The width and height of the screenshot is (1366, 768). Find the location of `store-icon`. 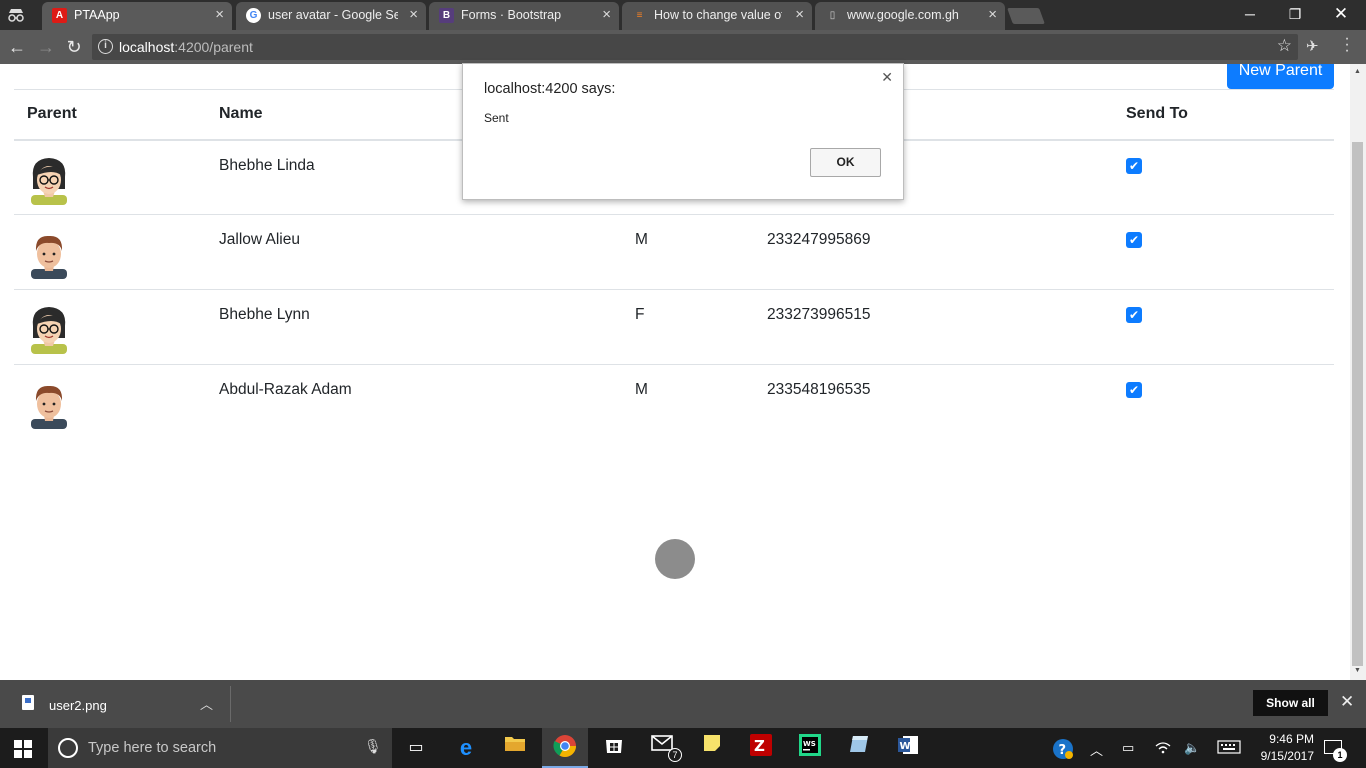

store-icon is located at coordinates (614, 748).